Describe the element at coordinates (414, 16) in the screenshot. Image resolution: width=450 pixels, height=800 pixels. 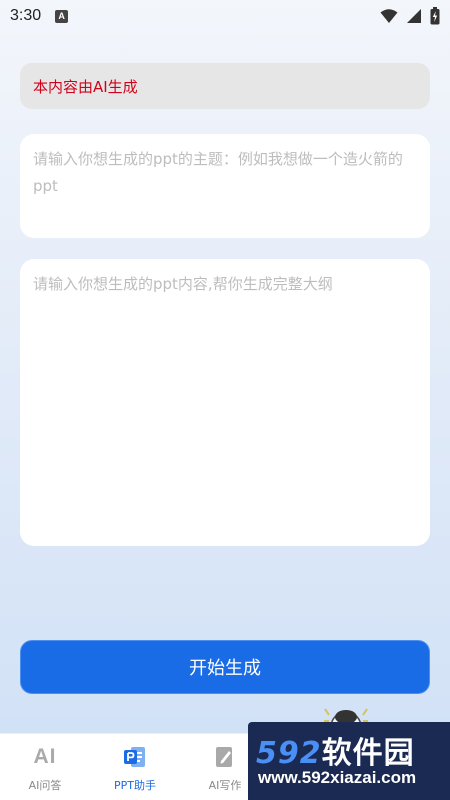
I see `signal-icon` at that location.